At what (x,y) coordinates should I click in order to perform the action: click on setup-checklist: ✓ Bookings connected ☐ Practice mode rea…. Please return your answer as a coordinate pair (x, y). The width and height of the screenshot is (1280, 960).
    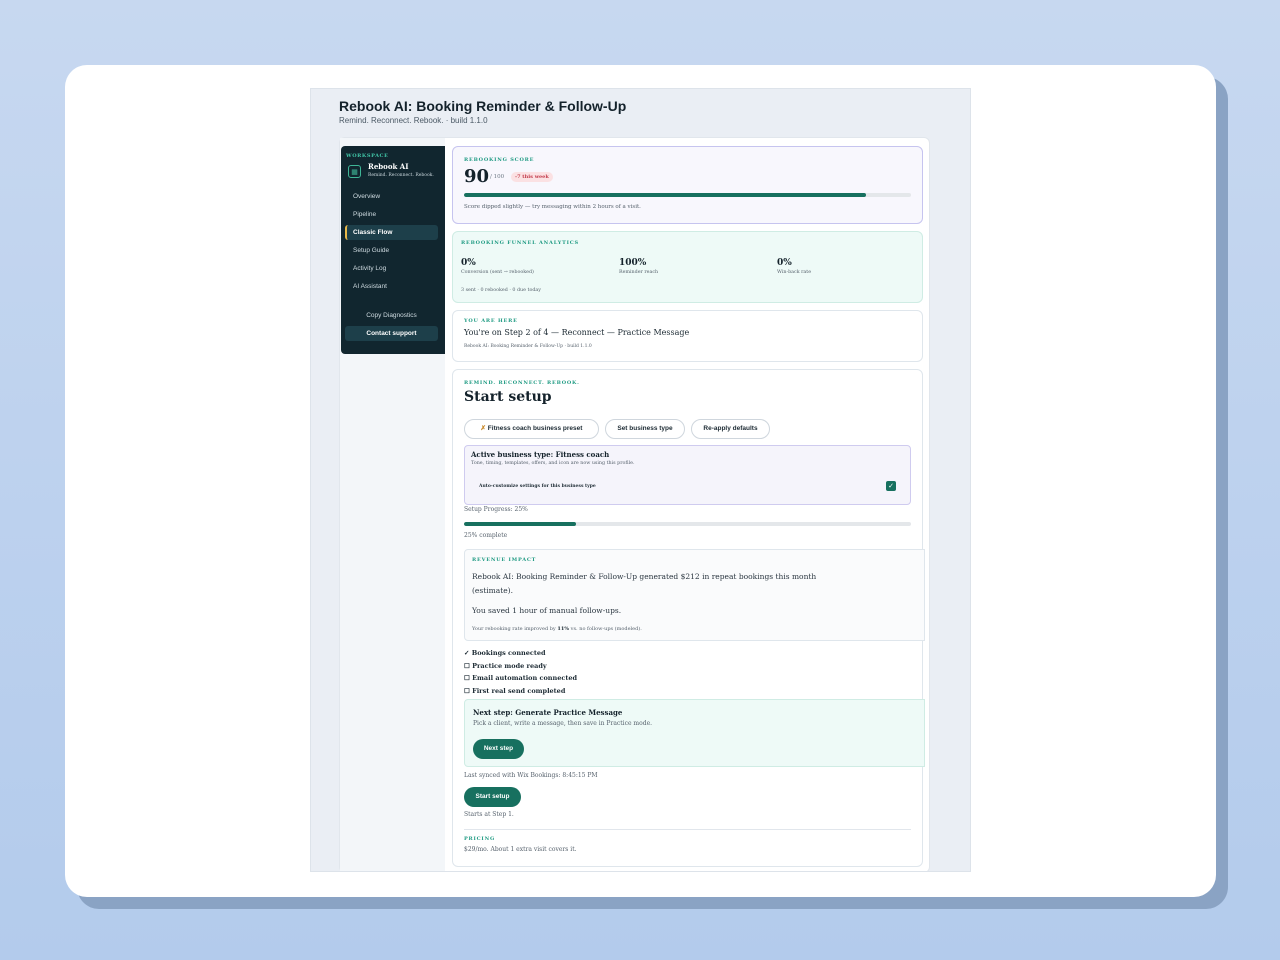
    Looking at the image, I should click on (520, 672).